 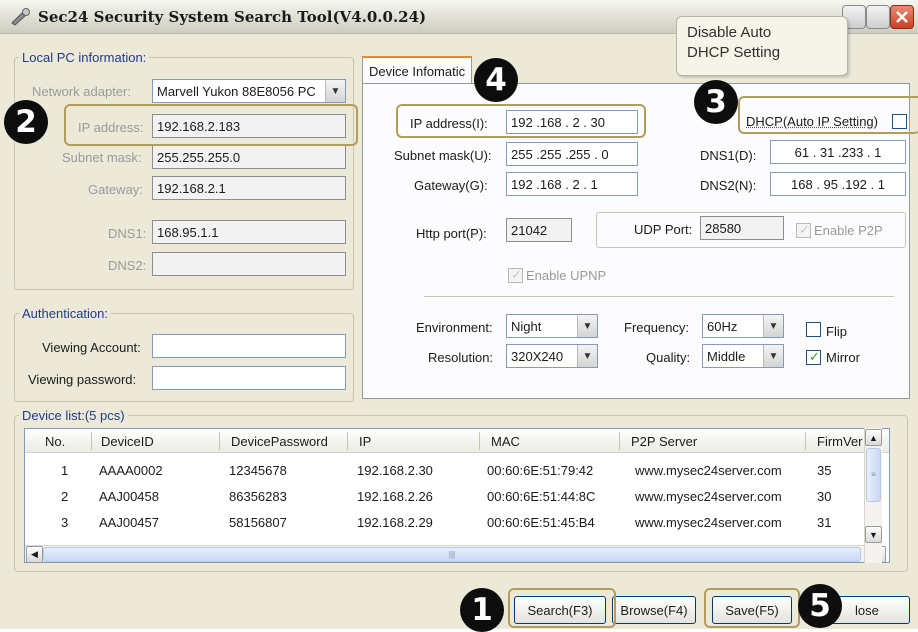 I want to click on cell-firmver: 35, so click(x=824, y=470).